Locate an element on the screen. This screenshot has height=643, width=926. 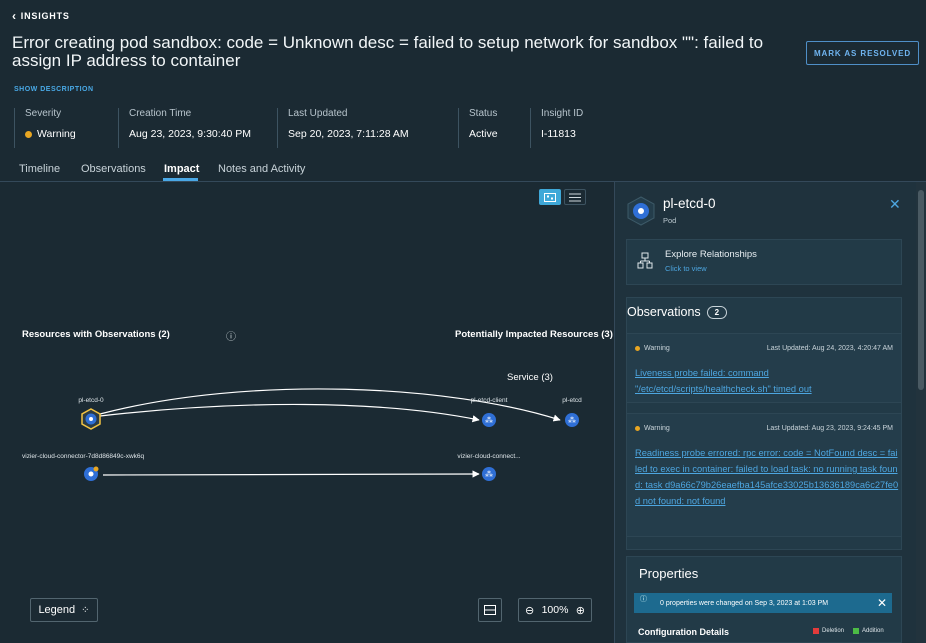
explore-relationships-title: Explore Relationships is located at coordinates (711, 254).